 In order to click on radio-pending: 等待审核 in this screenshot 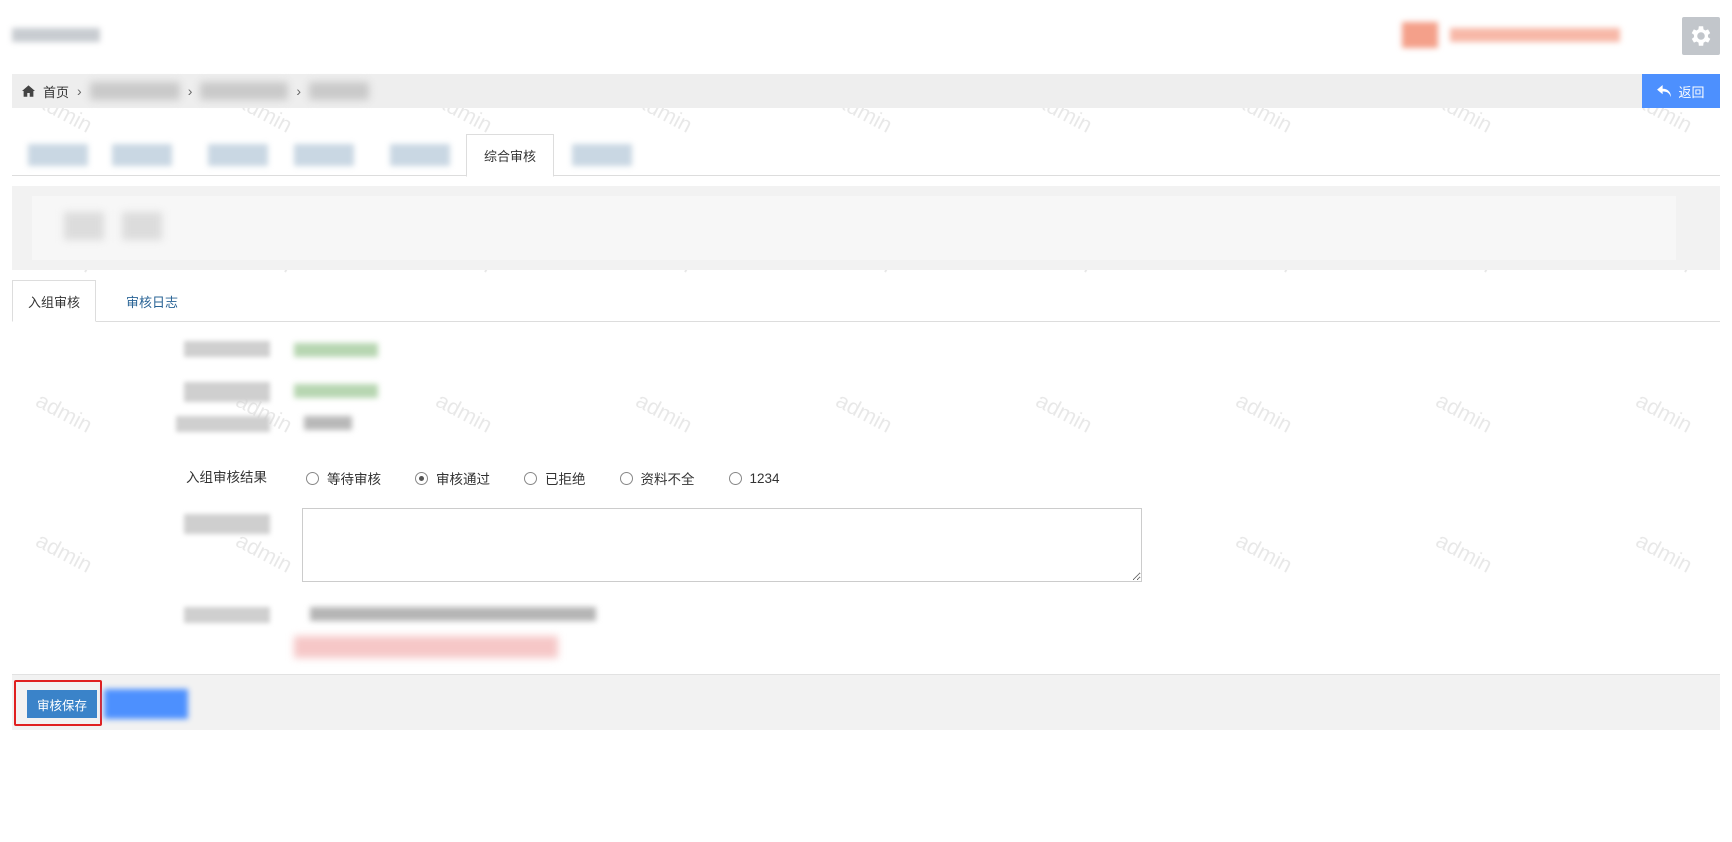, I will do `click(343, 478)`.